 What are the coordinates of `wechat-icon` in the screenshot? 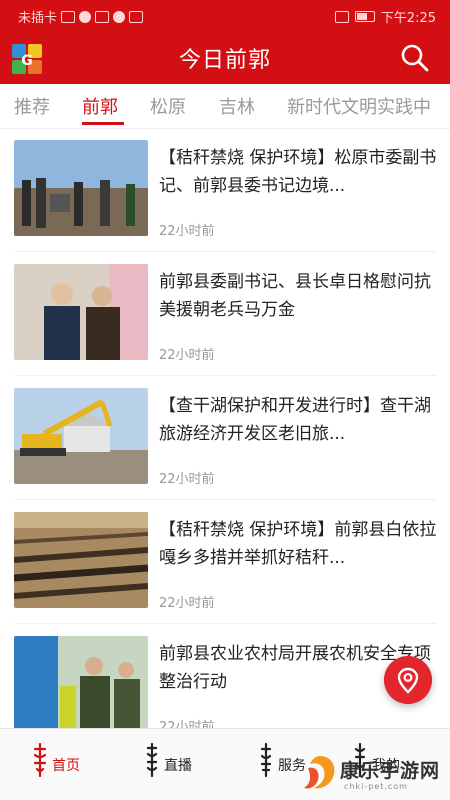 It's located at (85, 16).